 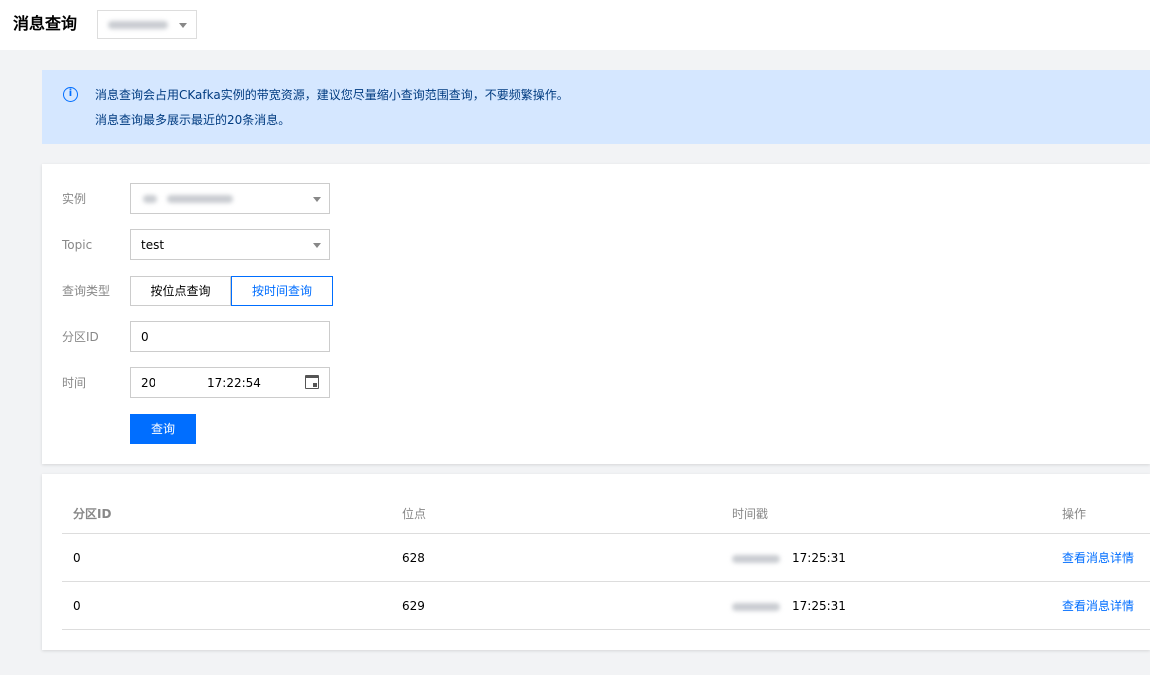 I want to click on column-header-offset: 位点, so click(x=414, y=514).